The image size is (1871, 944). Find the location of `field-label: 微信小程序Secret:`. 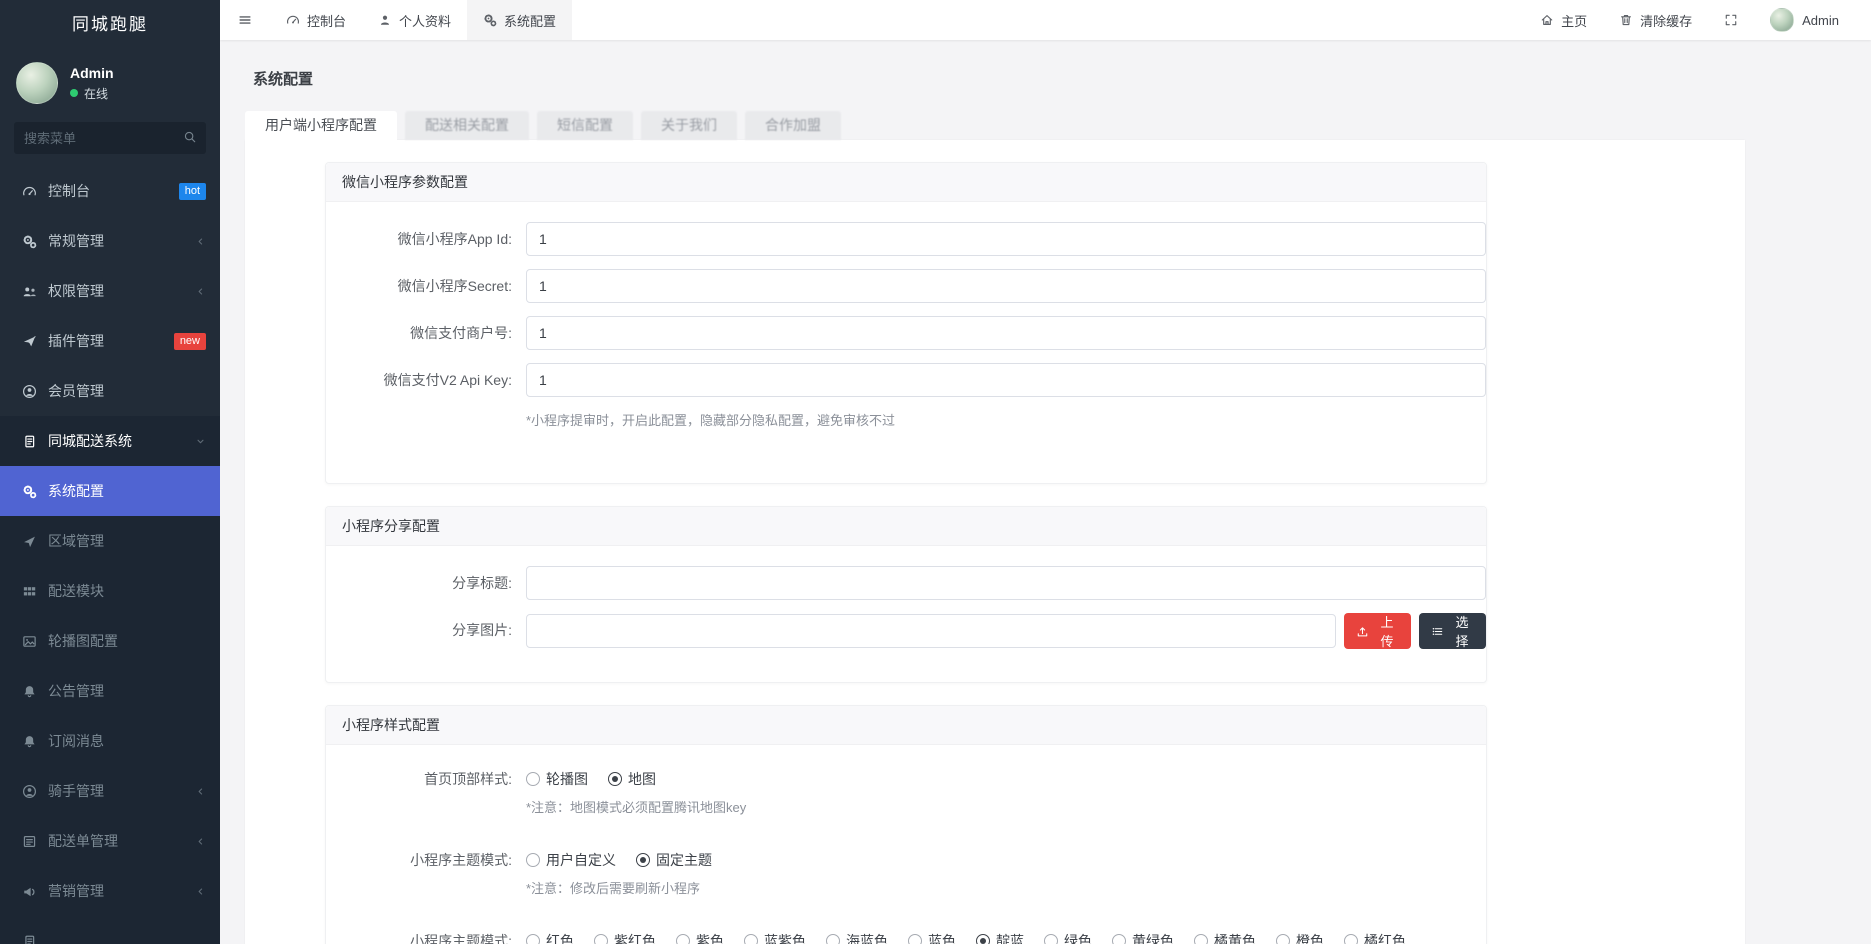

field-label: 微信小程序Secret: is located at coordinates (454, 286).